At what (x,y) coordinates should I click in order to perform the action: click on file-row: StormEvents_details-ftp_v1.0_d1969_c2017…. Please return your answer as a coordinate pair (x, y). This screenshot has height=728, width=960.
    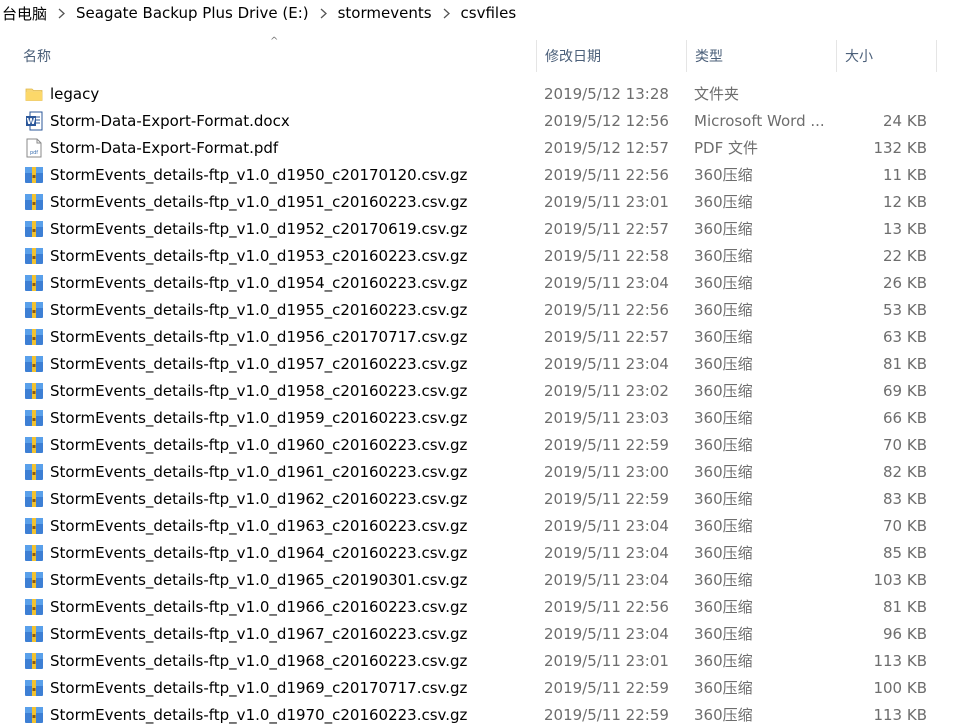
    Looking at the image, I should click on (480, 687).